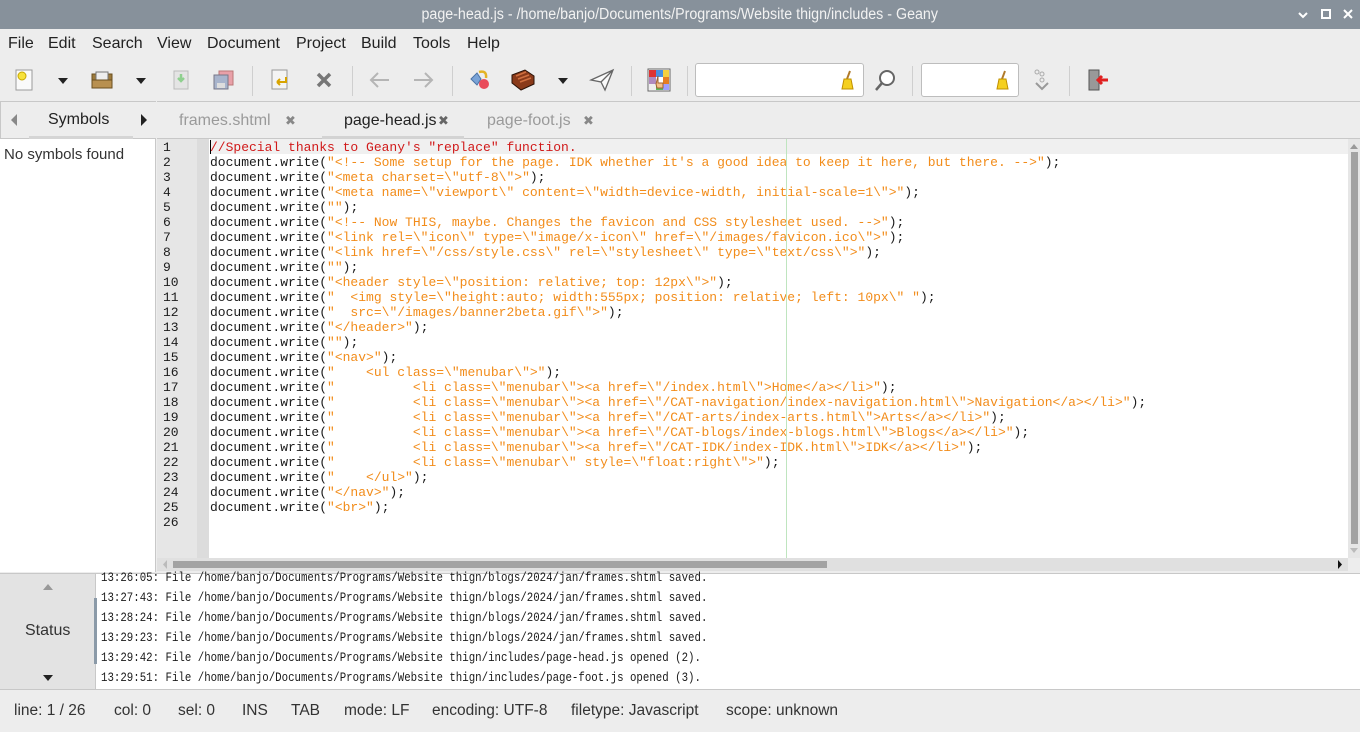 Image resolution: width=1360 pixels, height=732 pixels. I want to click on goto-line-icon, so click(1041, 80).